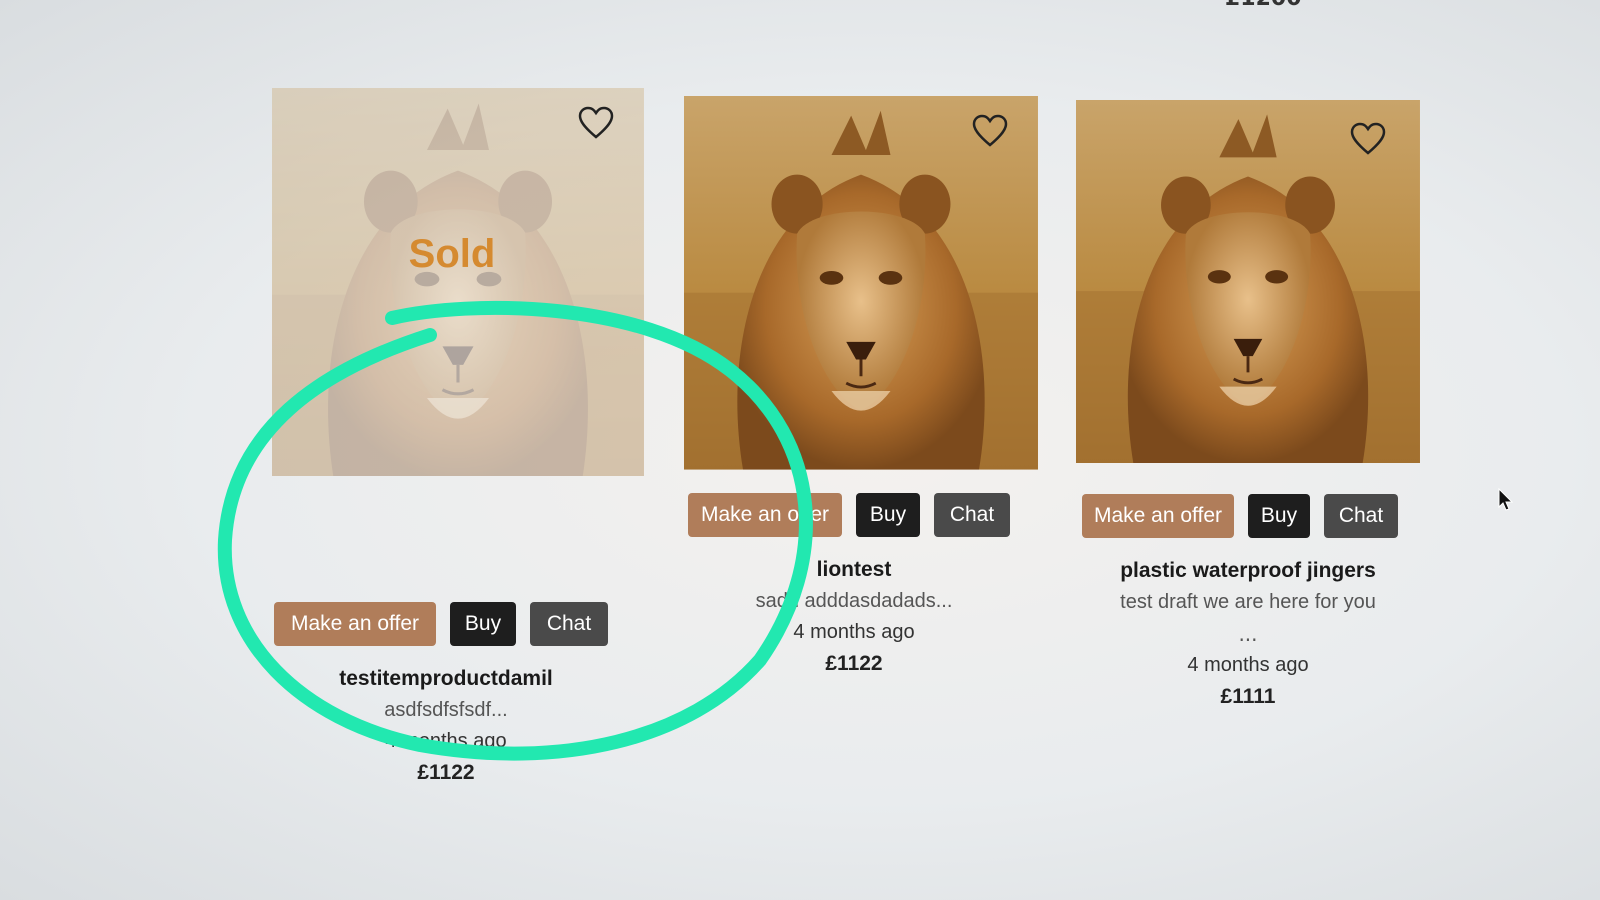 This screenshot has width=1600, height=900. I want to click on mouse-cursor-icon, so click(1506, 499).